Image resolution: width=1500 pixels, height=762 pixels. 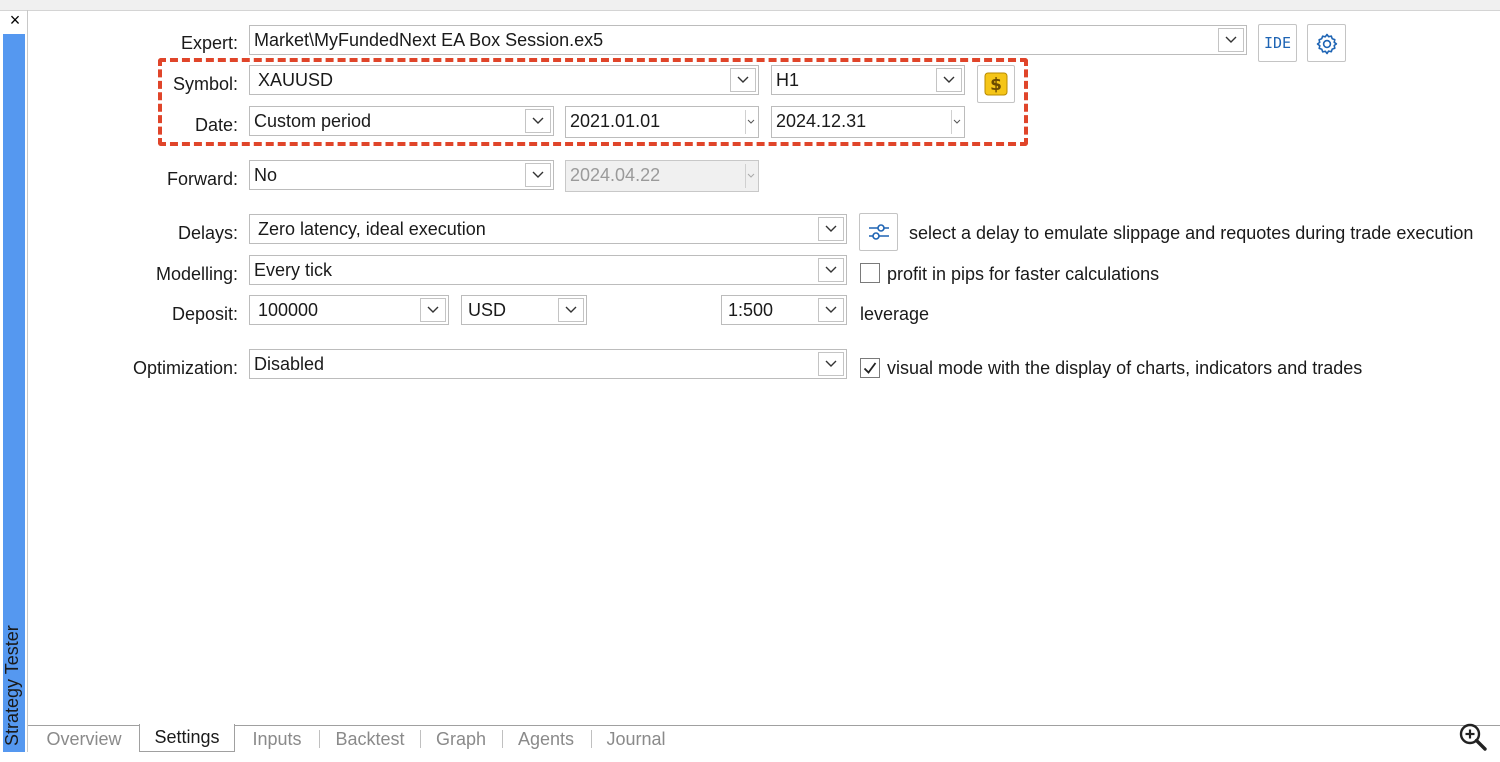 What do you see at coordinates (15, 20) in the screenshot?
I see `close-icon: ×` at bounding box center [15, 20].